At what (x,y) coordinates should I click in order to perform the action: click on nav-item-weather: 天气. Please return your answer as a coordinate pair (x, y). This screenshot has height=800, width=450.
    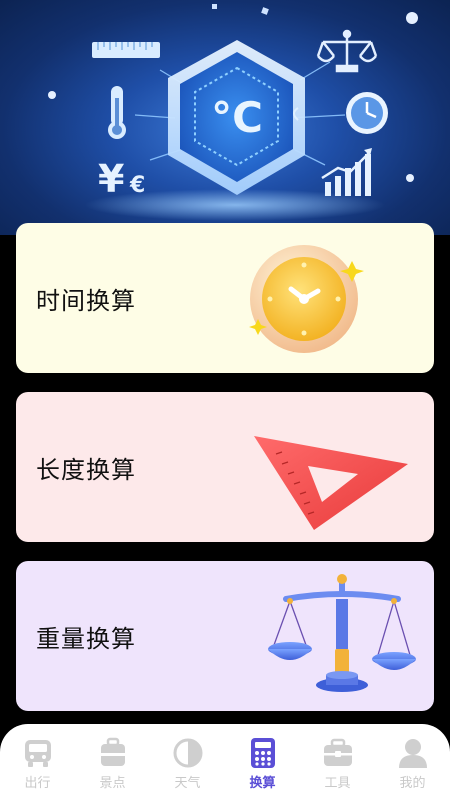
    Looking at the image, I should click on (188, 763).